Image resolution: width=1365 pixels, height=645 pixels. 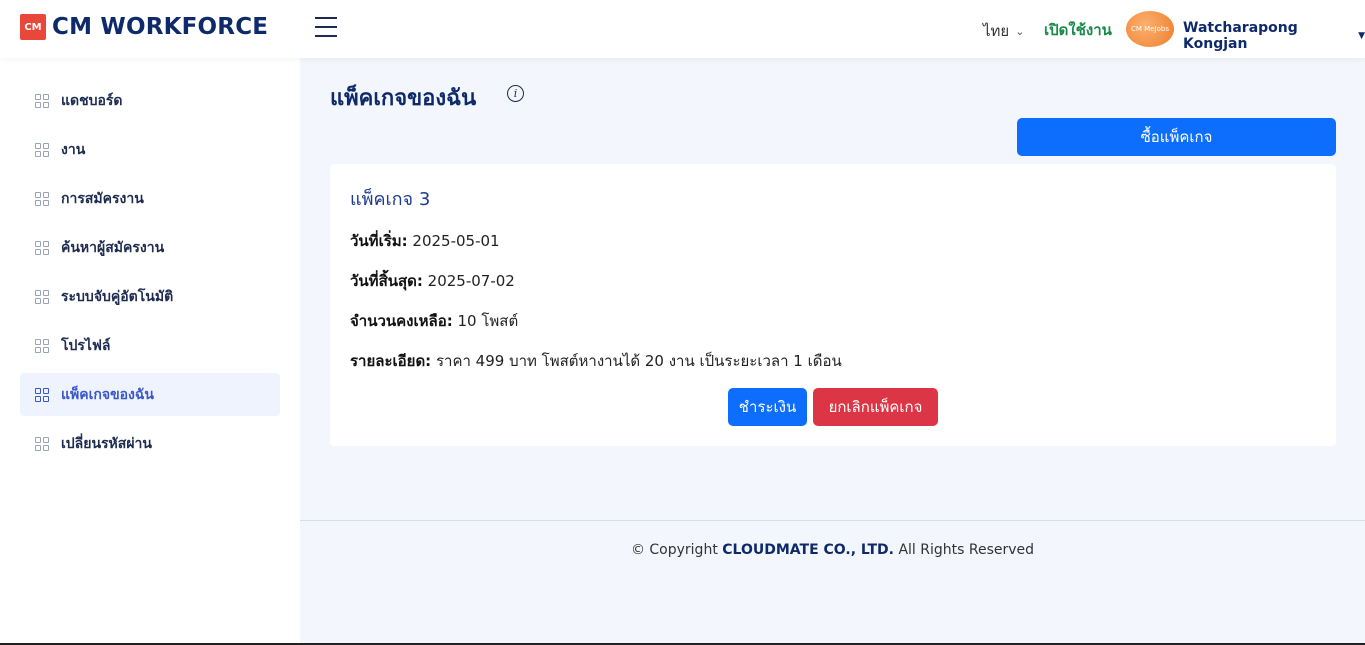 What do you see at coordinates (117, 296) in the screenshot?
I see `sidebar-item-label: ระบบจับคู่อัตโนมัติ` at bounding box center [117, 296].